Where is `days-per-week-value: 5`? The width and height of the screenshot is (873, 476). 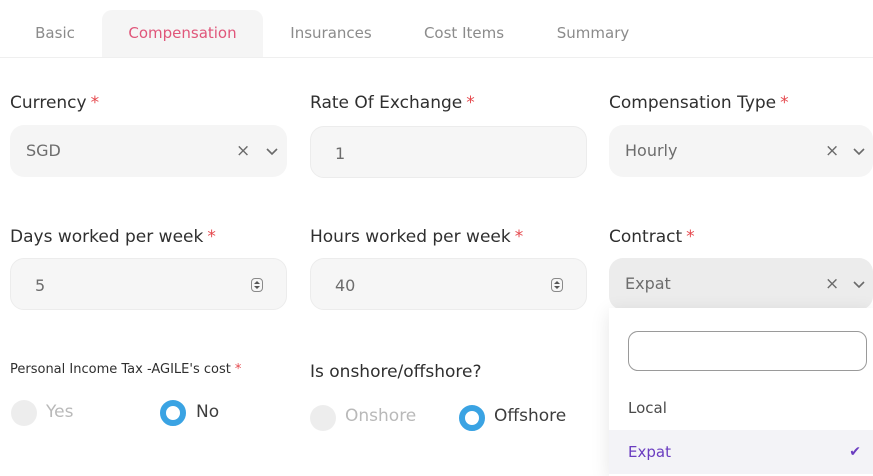 days-per-week-value: 5 is located at coordinates (40, 285).